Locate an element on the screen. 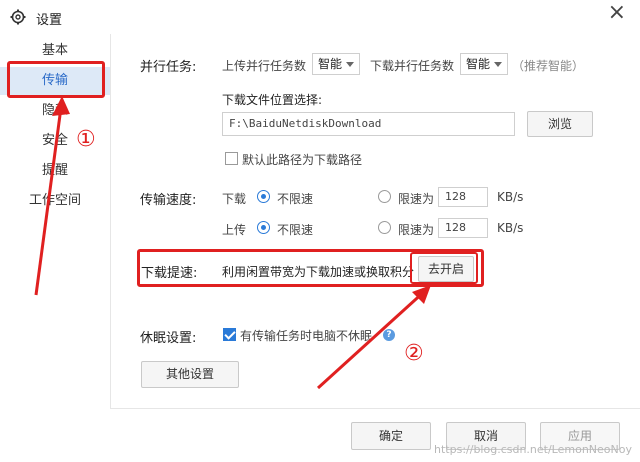 Image resolution: width=640 pixels, height=462 pixels. annotation-box-boost-button is located at coordinates (444, 268).